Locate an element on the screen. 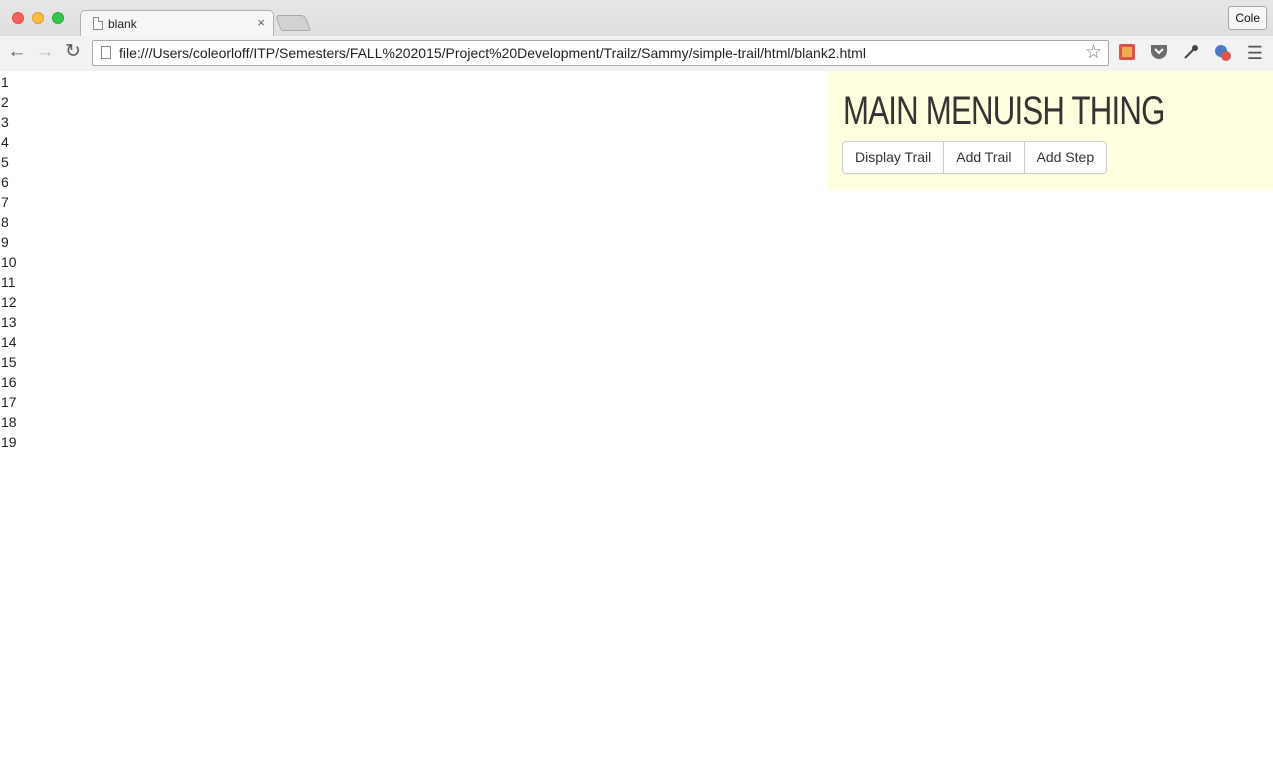  window-close-button is located at coordinates (18, 18).